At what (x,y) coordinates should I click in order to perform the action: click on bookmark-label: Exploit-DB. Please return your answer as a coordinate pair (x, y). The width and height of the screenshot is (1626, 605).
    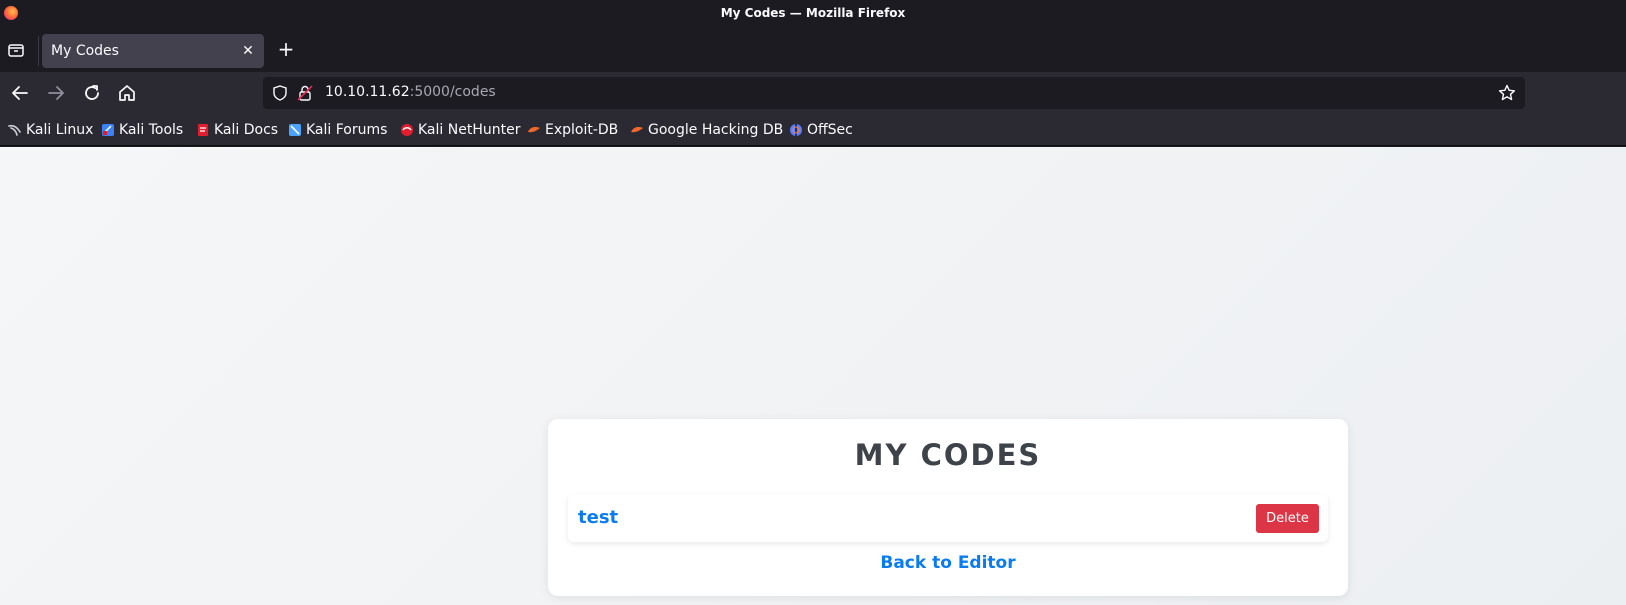
    Looking at the image, I should click on (582, 130).